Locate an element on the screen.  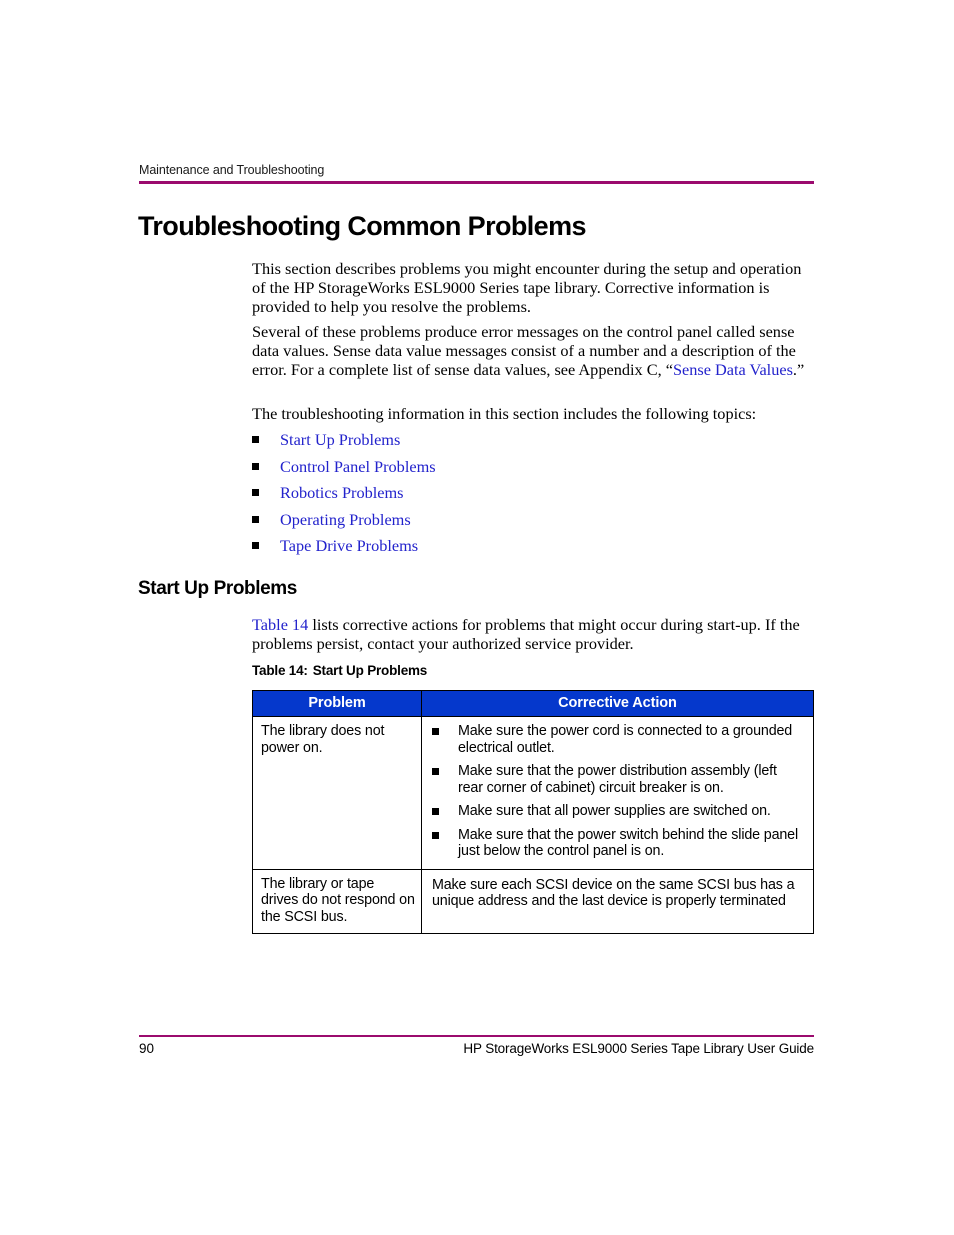
table-caption-title: Start Up Problems is located at coordinates (370, 670).